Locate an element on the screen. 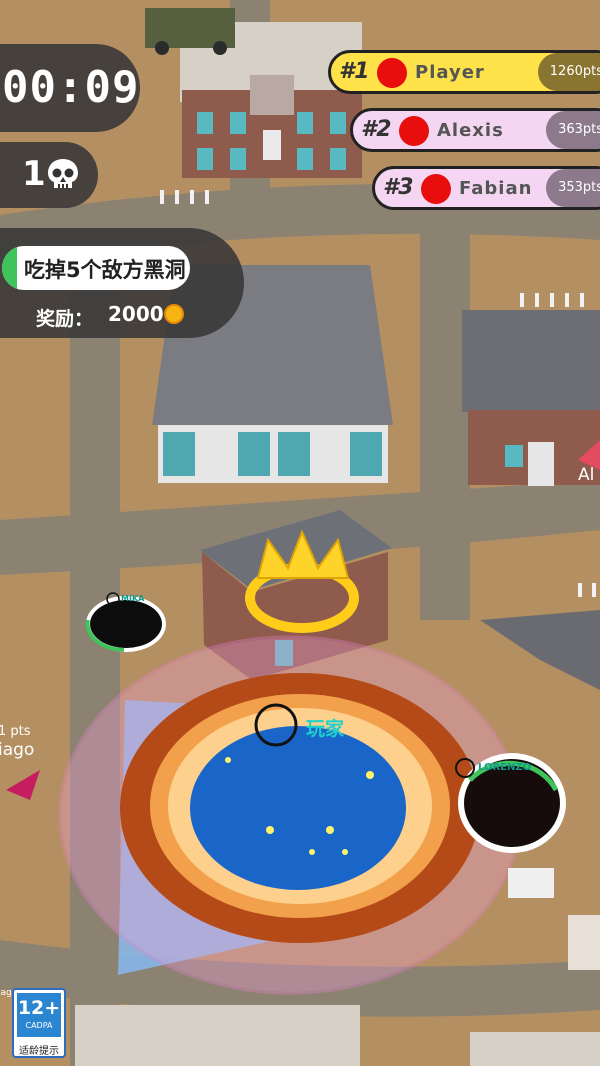  reward-value: 2000 is located at coordinates (136, 314).